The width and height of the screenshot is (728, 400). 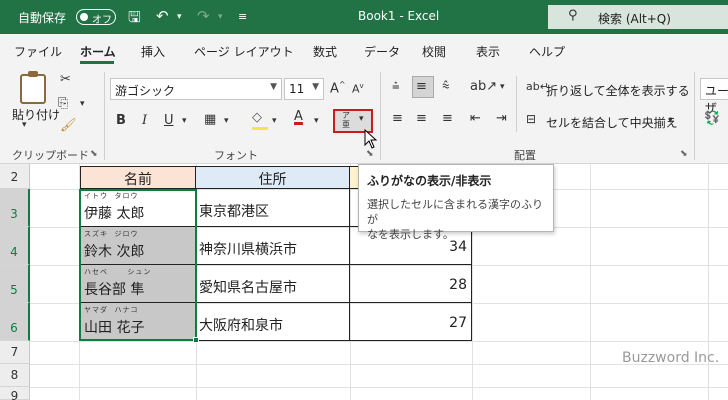 What do you see at coordinates (618, 90) in the screenshot?
I see `wrap-text-button: 折り返して全体を表示する` at bounding box center [618, 90].